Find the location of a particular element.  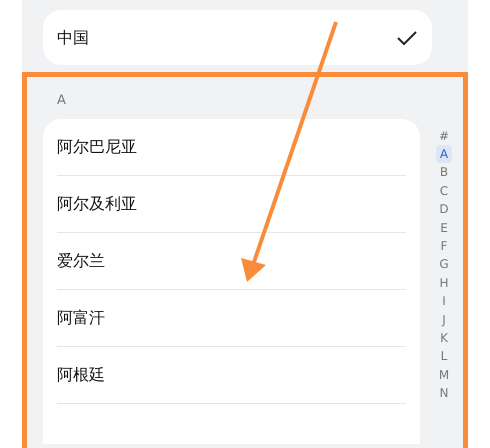

index-letter: B is located at coordinates (444, 172).